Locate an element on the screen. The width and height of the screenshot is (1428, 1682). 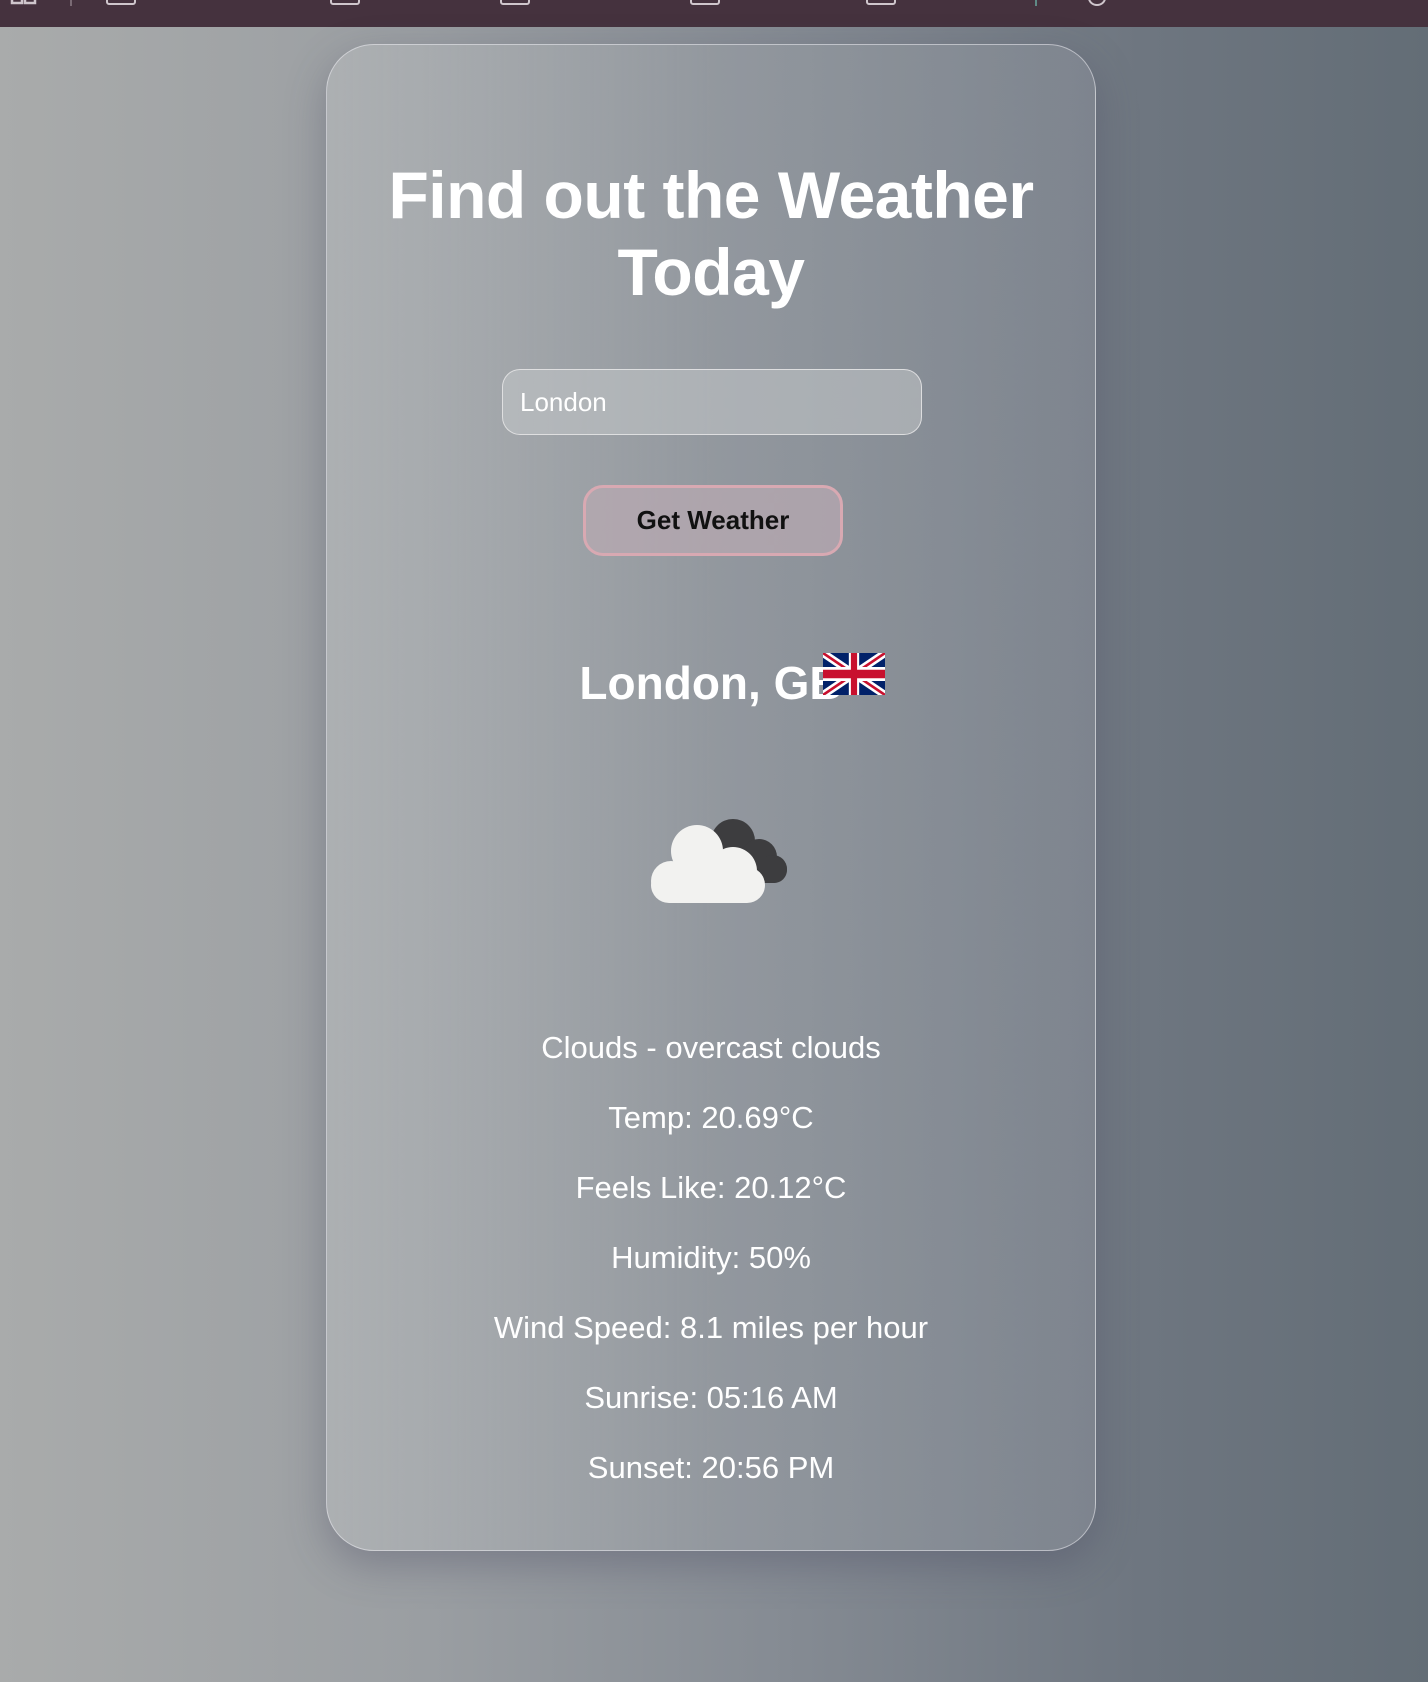
weather-description: Clouds - overcast clouds is located at coordinates (711, 1047).